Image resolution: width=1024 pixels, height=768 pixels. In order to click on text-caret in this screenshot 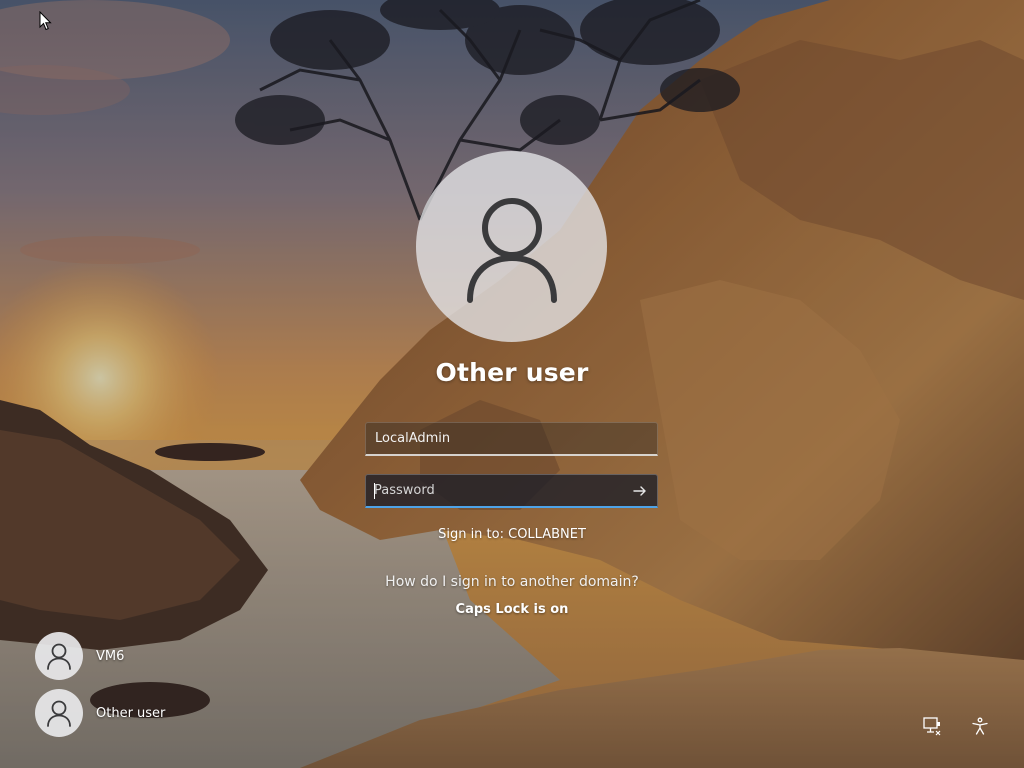, I will do `click(374, 491)`.